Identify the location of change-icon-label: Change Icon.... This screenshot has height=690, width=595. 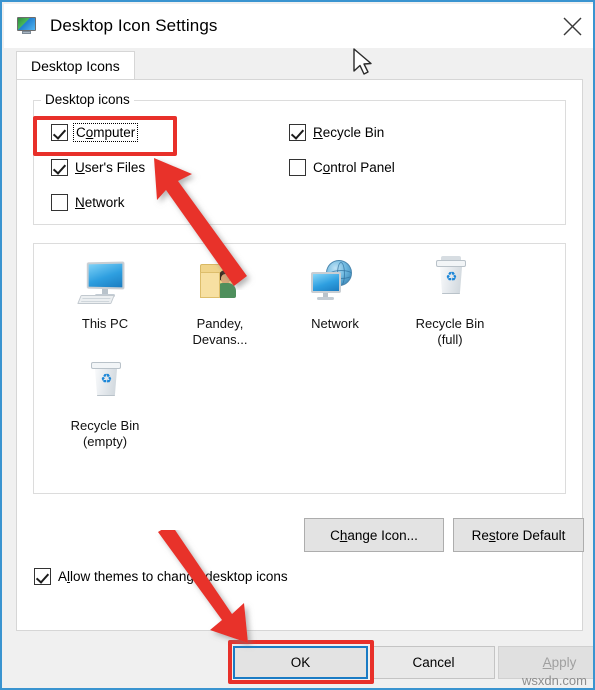
(374, 535).